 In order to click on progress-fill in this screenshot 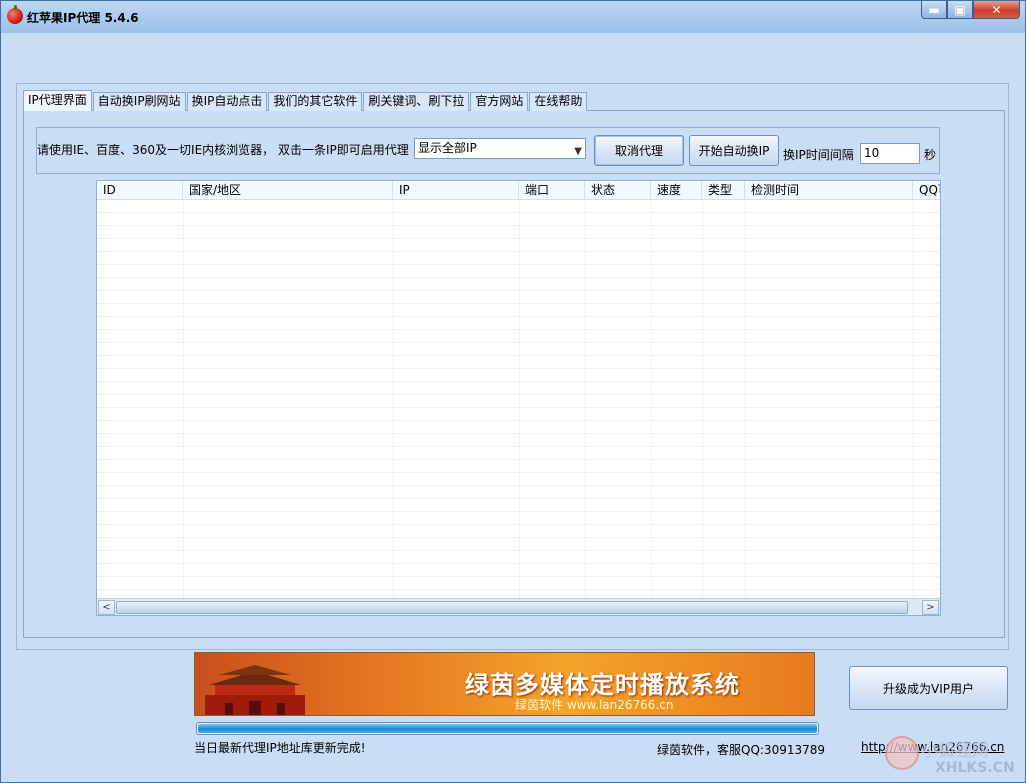, I will do `click(507, 728)`.